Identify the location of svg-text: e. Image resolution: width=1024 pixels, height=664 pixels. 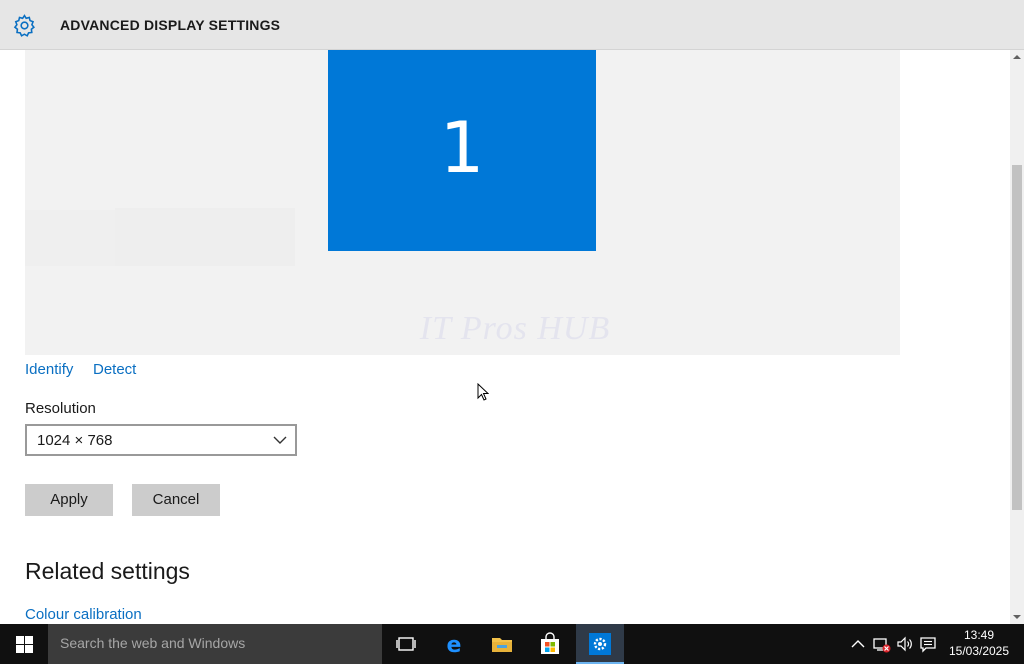
(454, 644).